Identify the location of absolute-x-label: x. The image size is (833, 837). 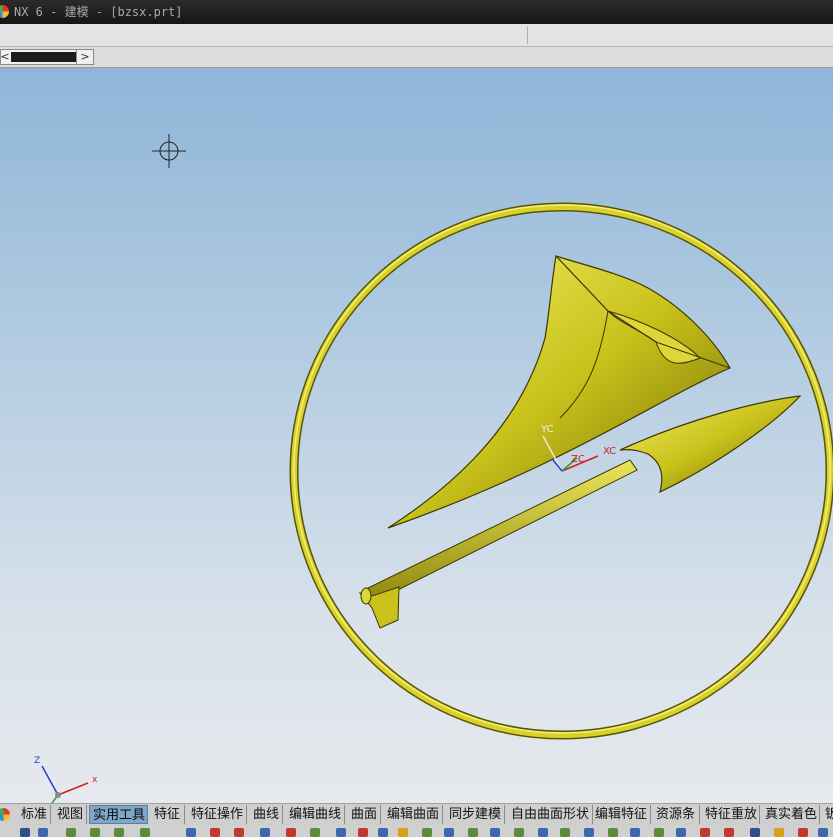
(95, 780).